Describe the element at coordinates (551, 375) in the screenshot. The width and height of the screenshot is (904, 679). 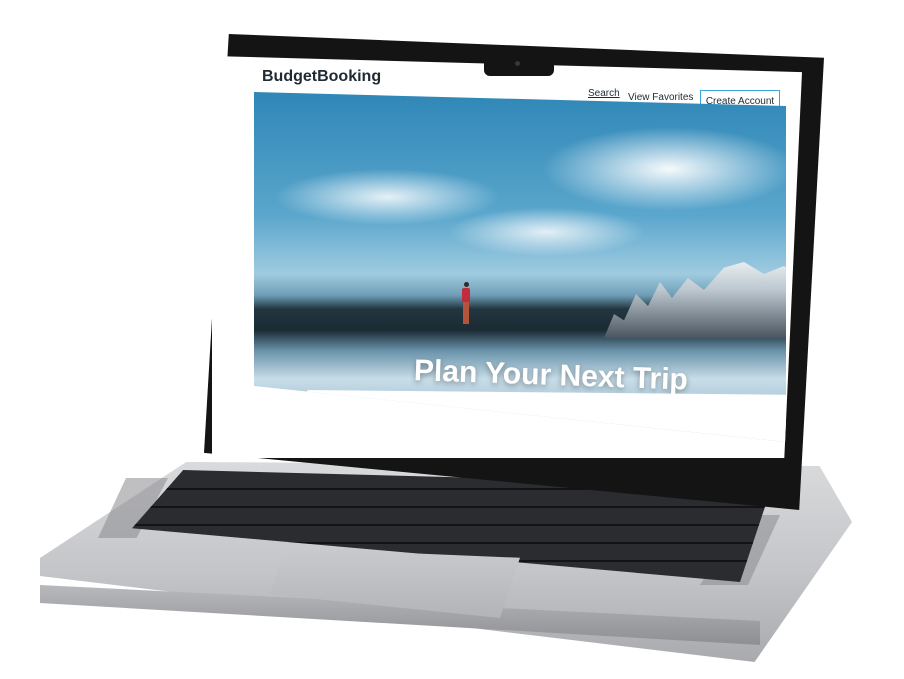
I see `hero-title: Plan Your Next Trip` at that location.